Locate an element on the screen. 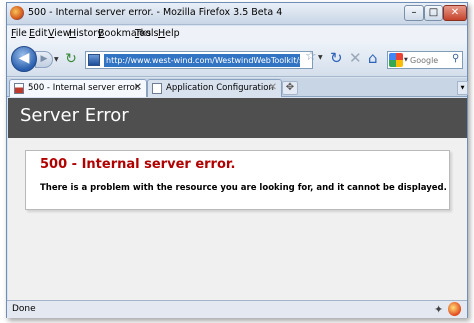  tab-list-dropdown-icon: ▼ is located at coordinates (462, 88).